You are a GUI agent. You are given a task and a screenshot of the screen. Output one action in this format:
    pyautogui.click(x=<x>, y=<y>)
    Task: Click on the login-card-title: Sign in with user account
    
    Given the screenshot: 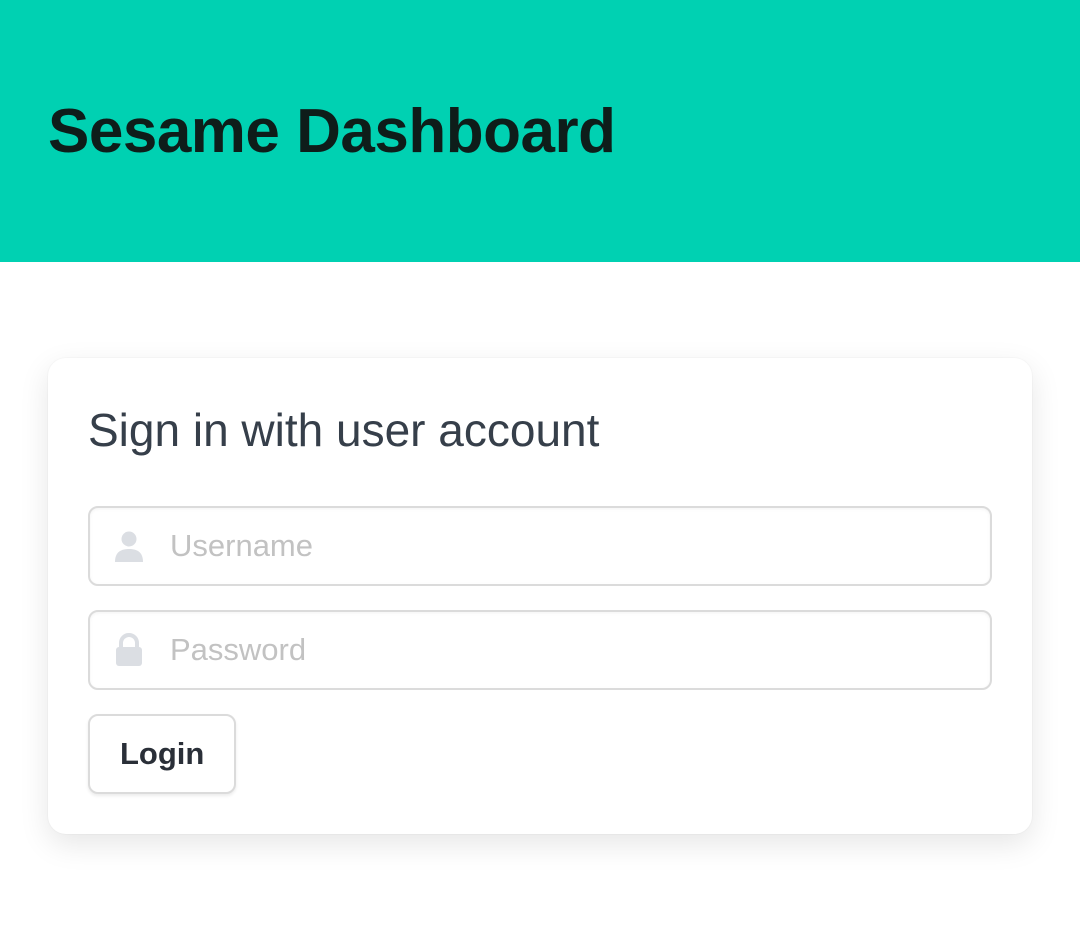 What is the action you would take?
    pyautogui.click(x=344, y=430)
    